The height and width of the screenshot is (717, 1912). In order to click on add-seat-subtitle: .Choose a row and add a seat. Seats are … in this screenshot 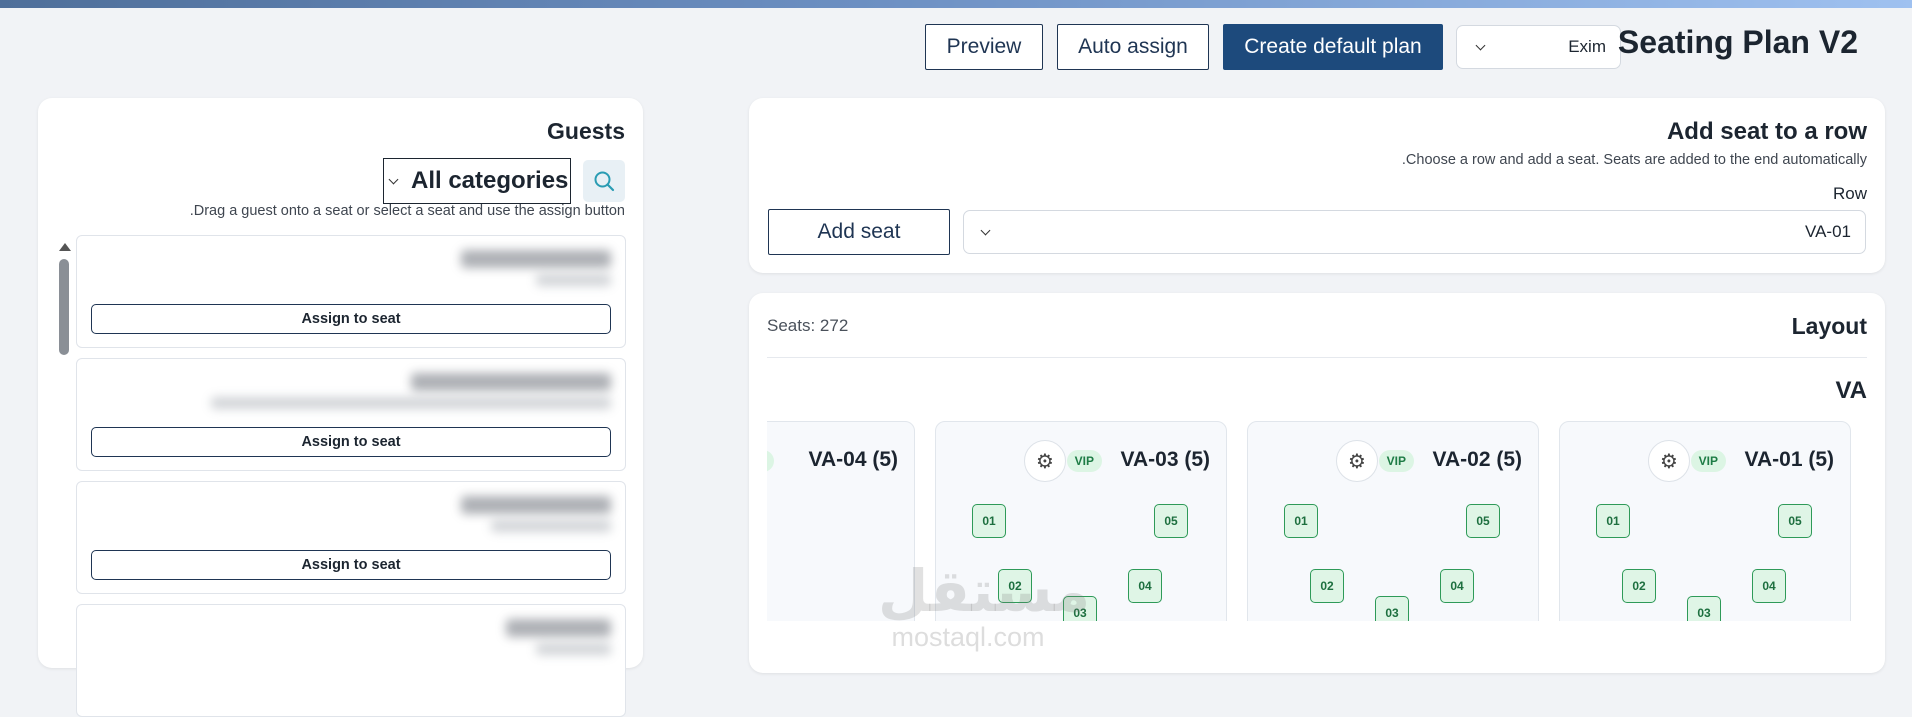, I will do `click(1634, 160)`.